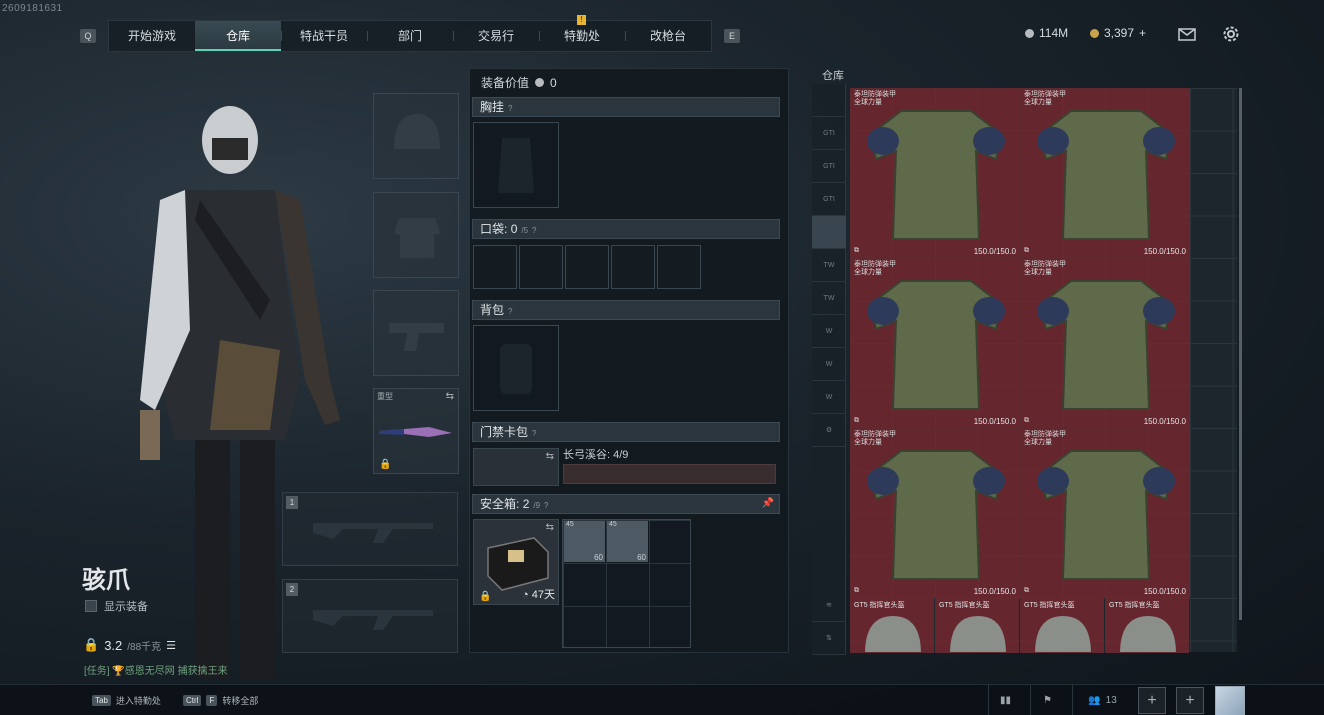  What do you see at coordinates (500, 504) in the screenshot?
I see `safe-box-label: 安全箱:` at bounding box center [500, 504].